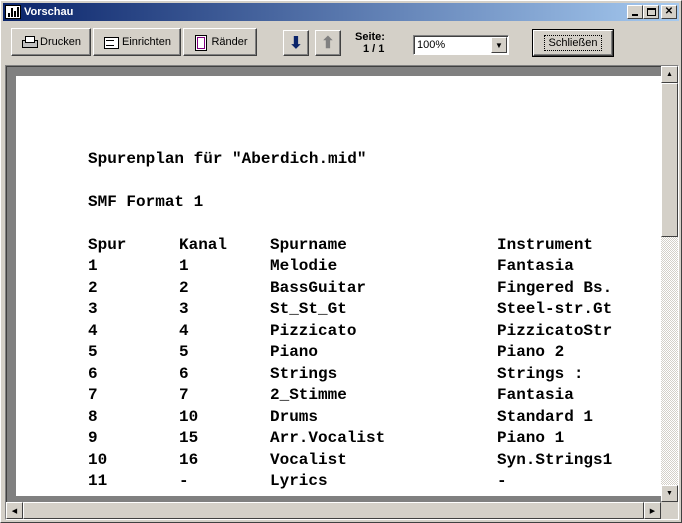 The width and height of the screenshot is (682, 523). Describe the element at coordinates (229, 42) in the screenshot. I see `margins-label: Ränder` at that location.